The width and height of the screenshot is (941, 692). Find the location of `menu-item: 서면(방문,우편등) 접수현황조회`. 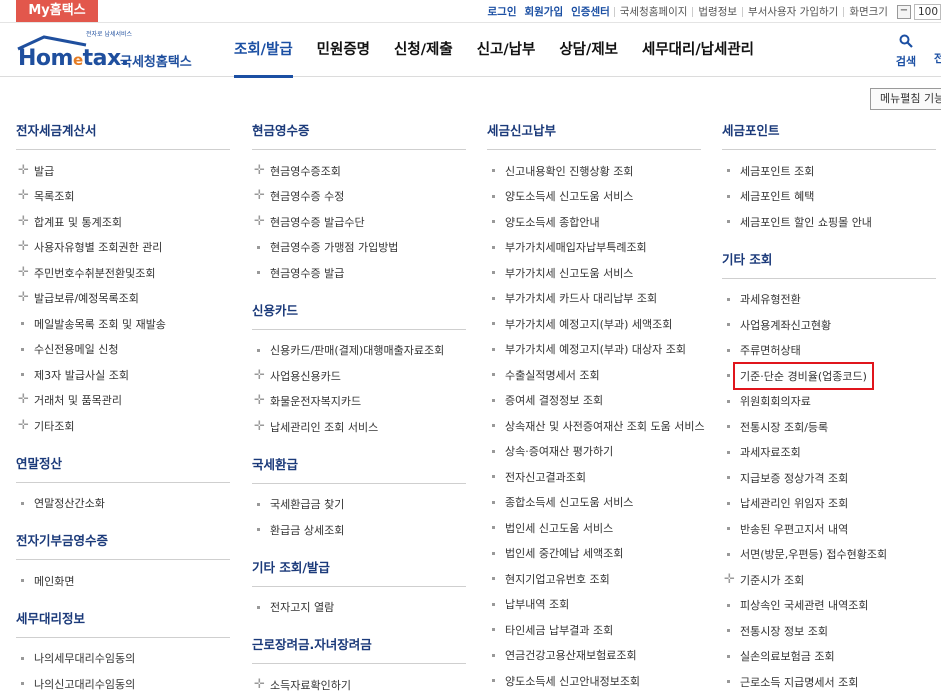

menu-item: 서면(방문,우편등) 접수현황조회 is located at coordinates (829, 555).